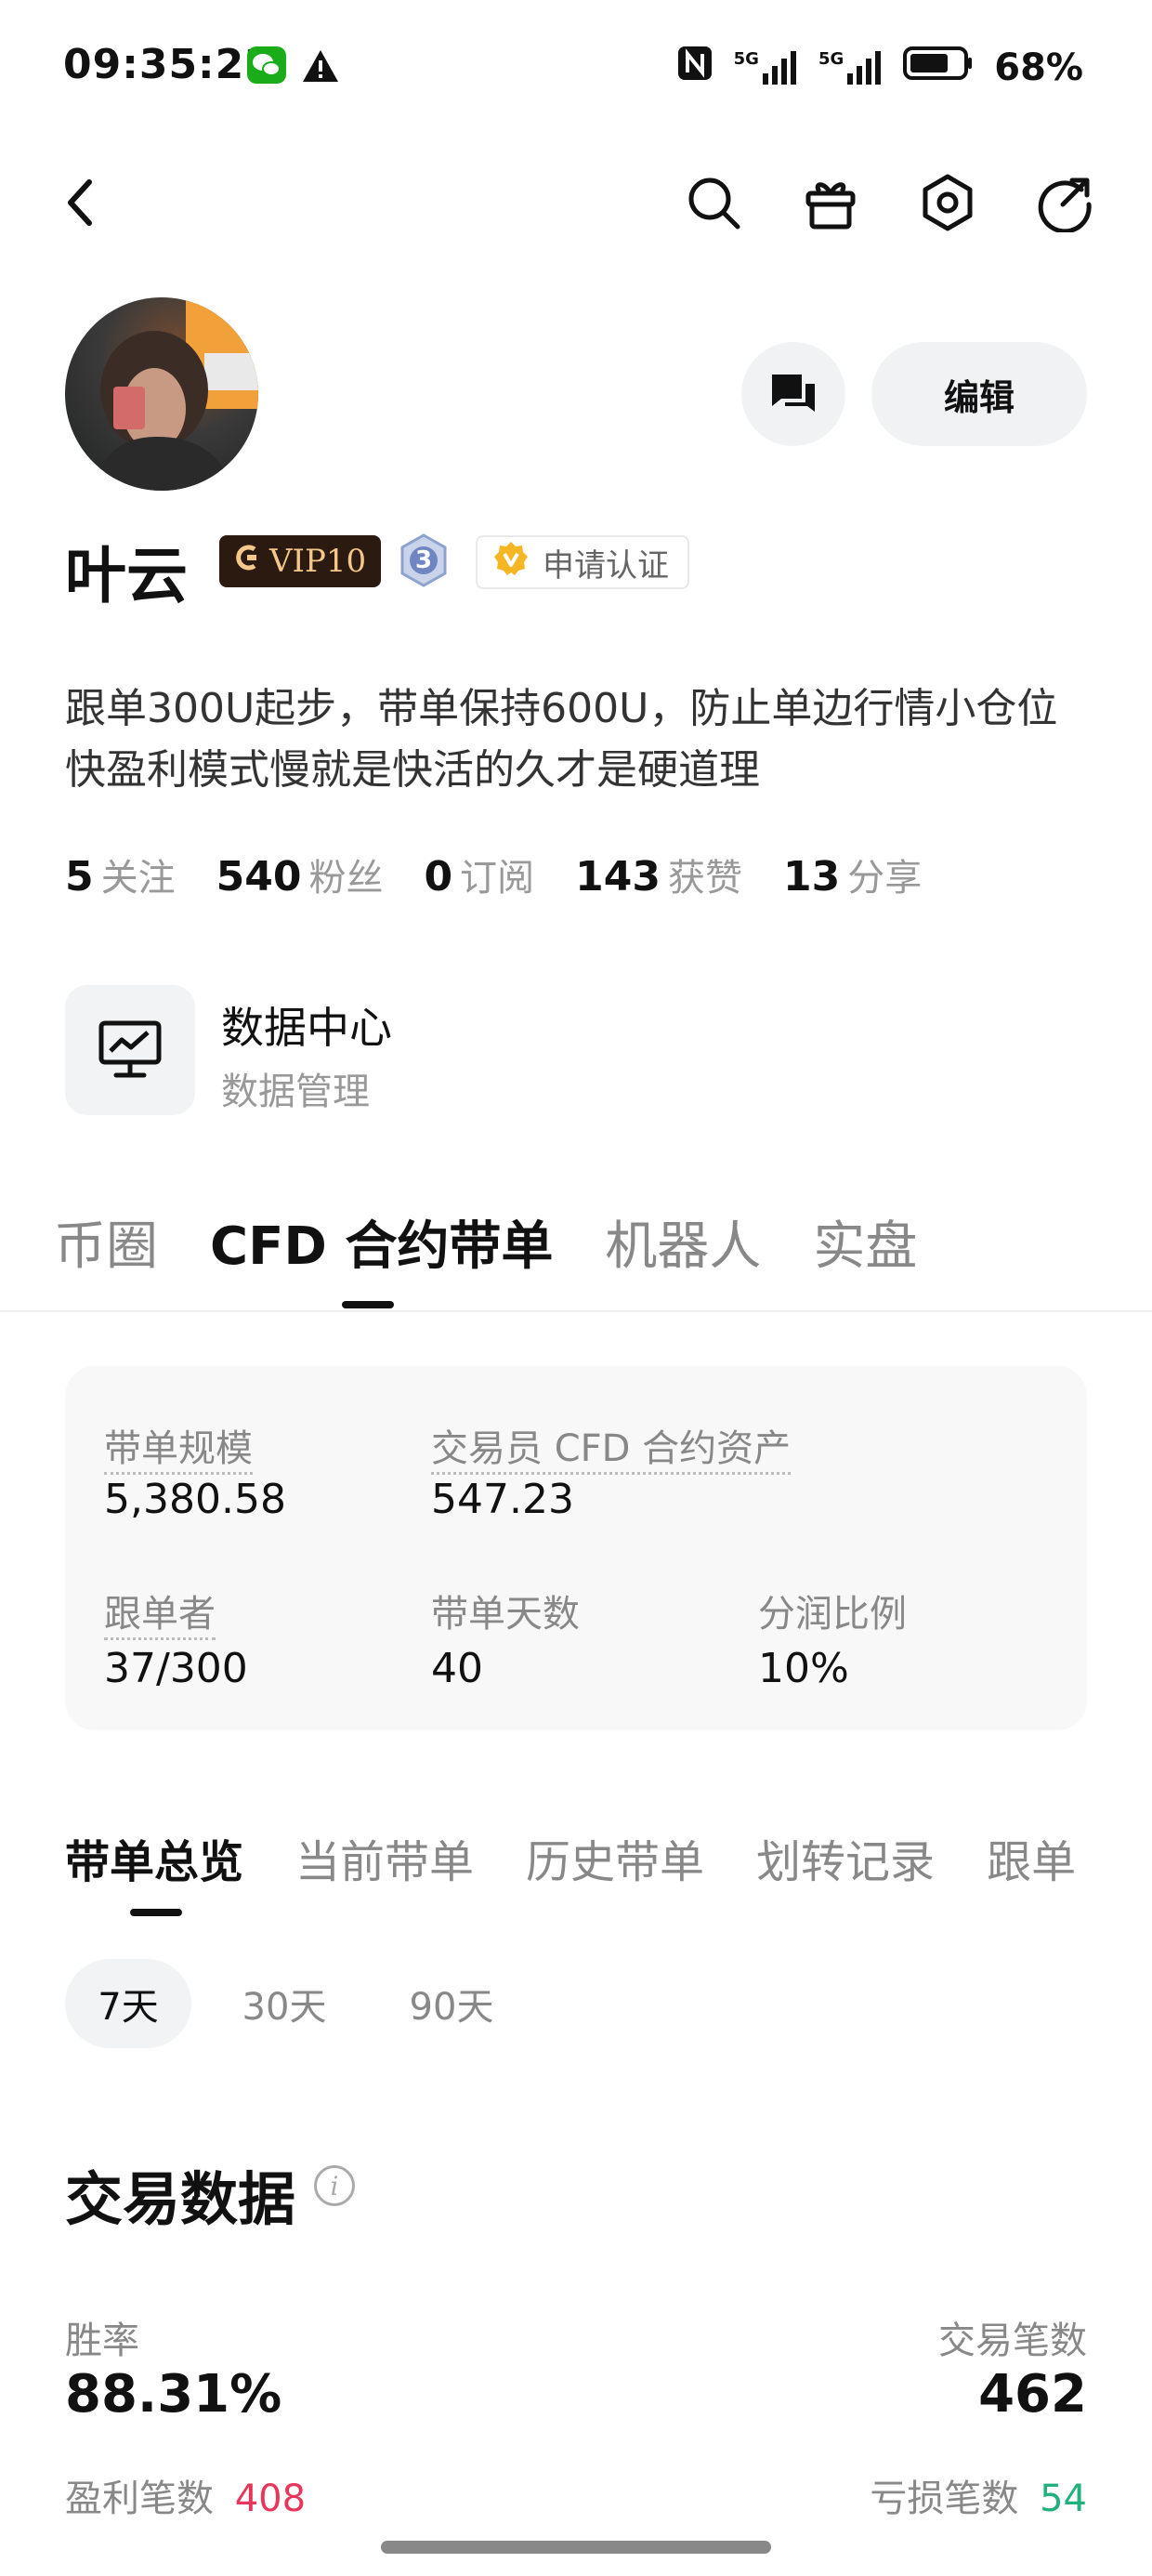  Describe the element at coordinates (979, 394) in the screenshot. I see `edit-button: 编辑` at that location.